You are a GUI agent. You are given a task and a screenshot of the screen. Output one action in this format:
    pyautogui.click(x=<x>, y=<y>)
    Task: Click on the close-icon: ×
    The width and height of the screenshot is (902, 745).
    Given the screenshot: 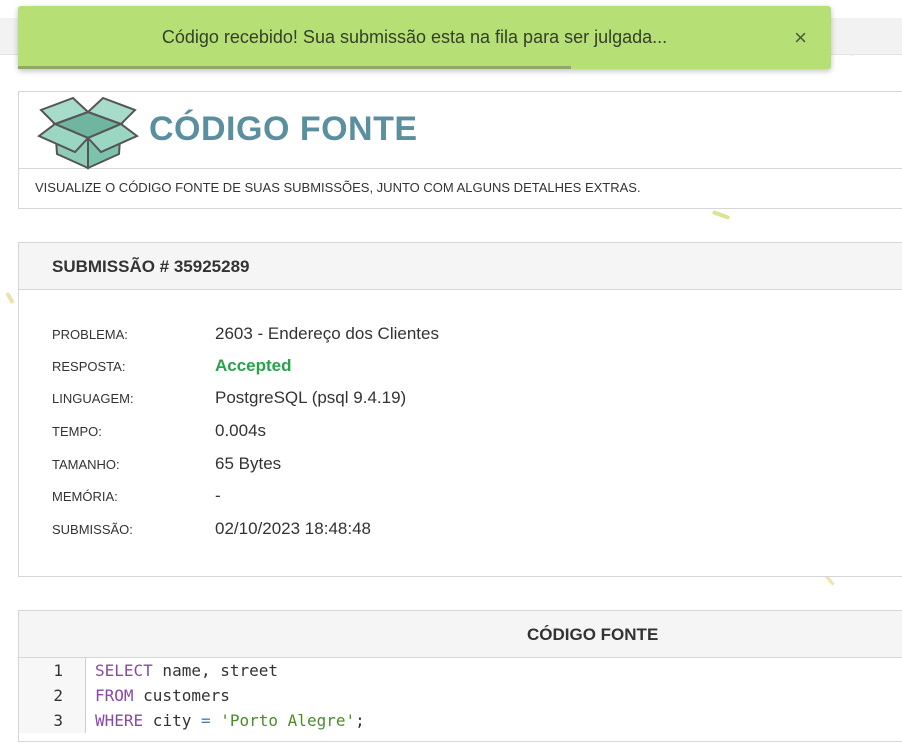 What is the action you would take?
    pyautogui.click(x=800, y=37)
    